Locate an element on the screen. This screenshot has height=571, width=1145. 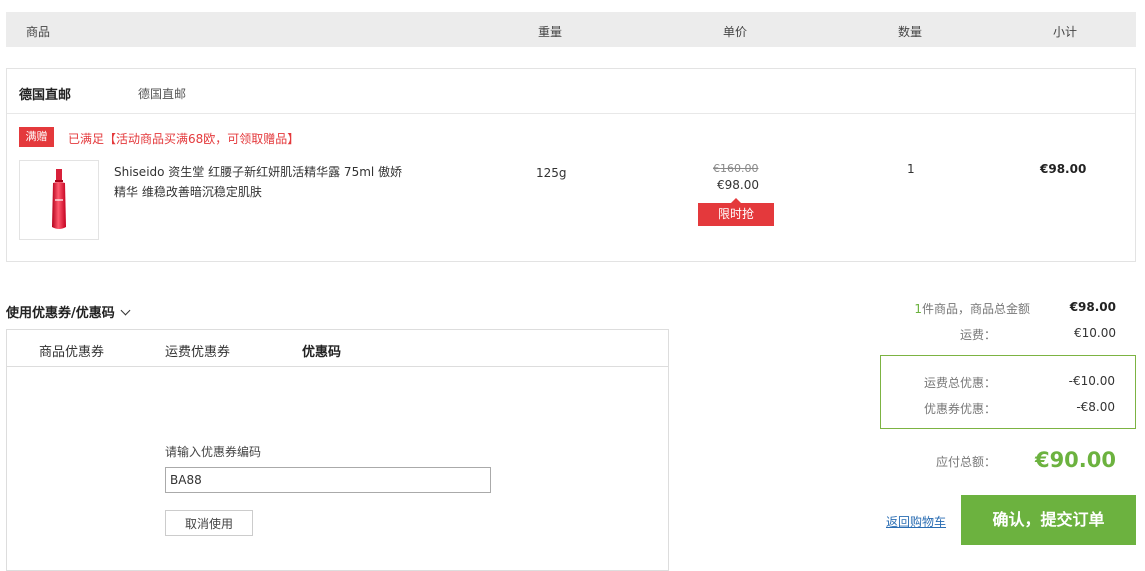
items-count: 1 is located at coordinates (918, 309).